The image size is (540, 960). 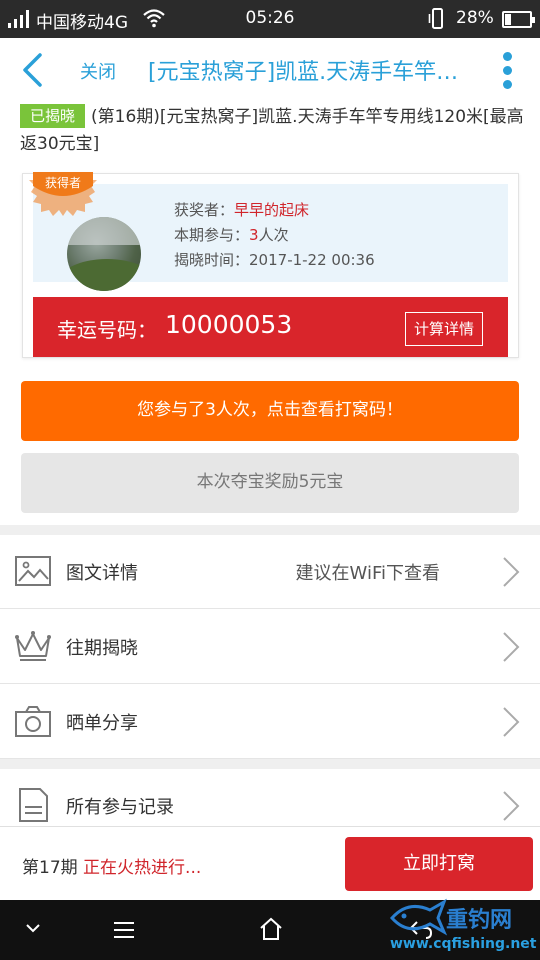 What do you see at coordinates (204, 210) in the screenshot?
I see `winner-name-label: 获奖者：` at bounding box center [204, 210].